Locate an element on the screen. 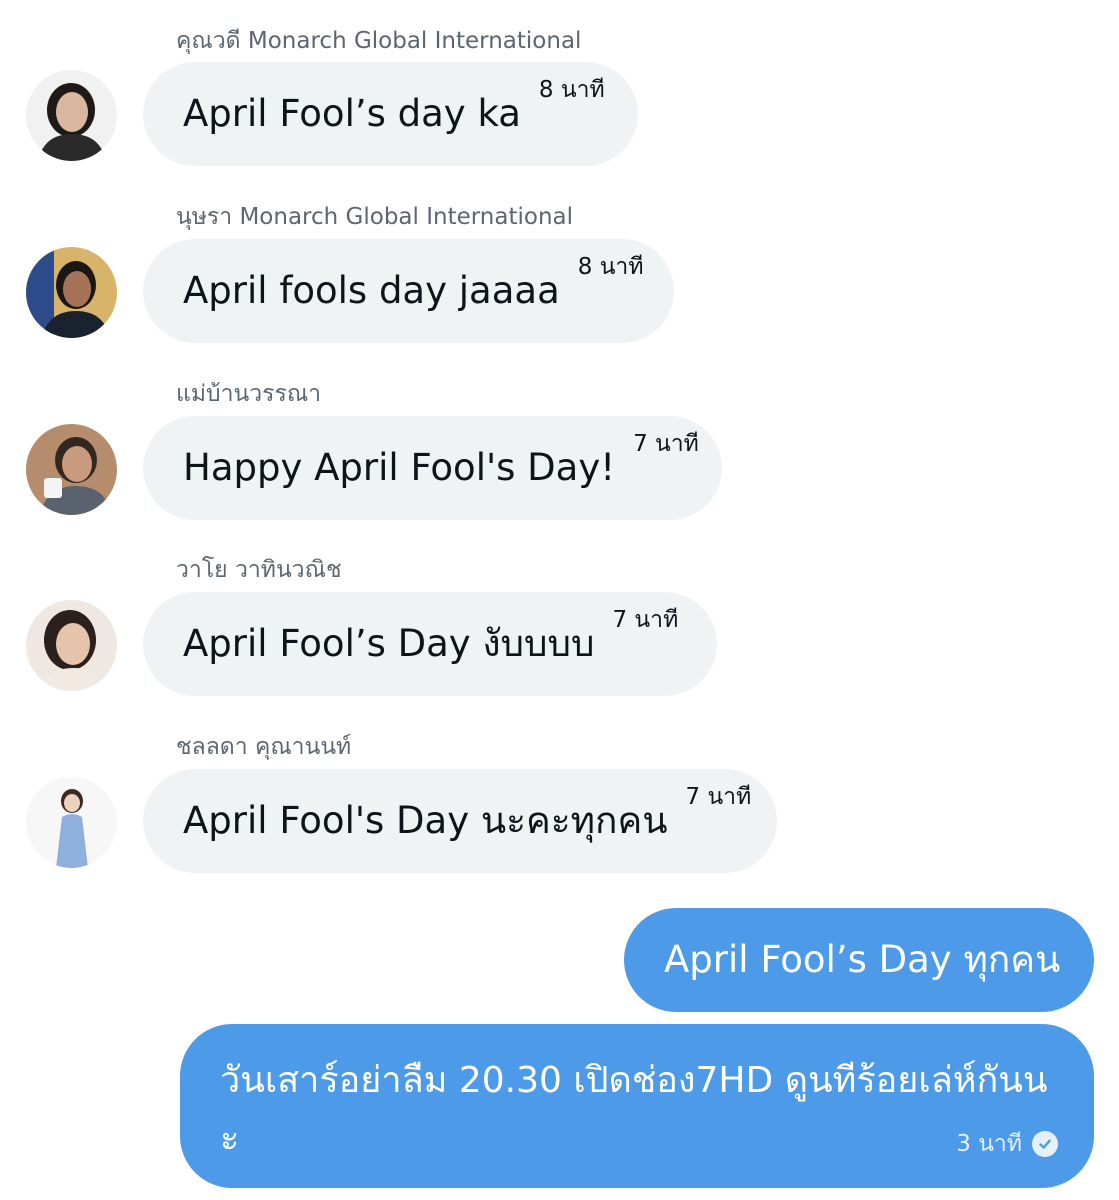 This screenshot has width=1119, height=1200. message-text: April Fool's Day นะคะทุกคน is located at coordinates (425, 820).